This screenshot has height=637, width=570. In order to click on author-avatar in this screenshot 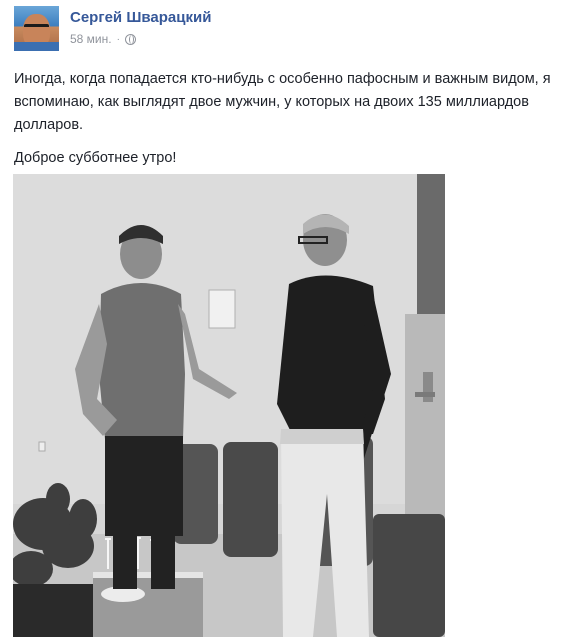, I will do `click(36, 28)`.